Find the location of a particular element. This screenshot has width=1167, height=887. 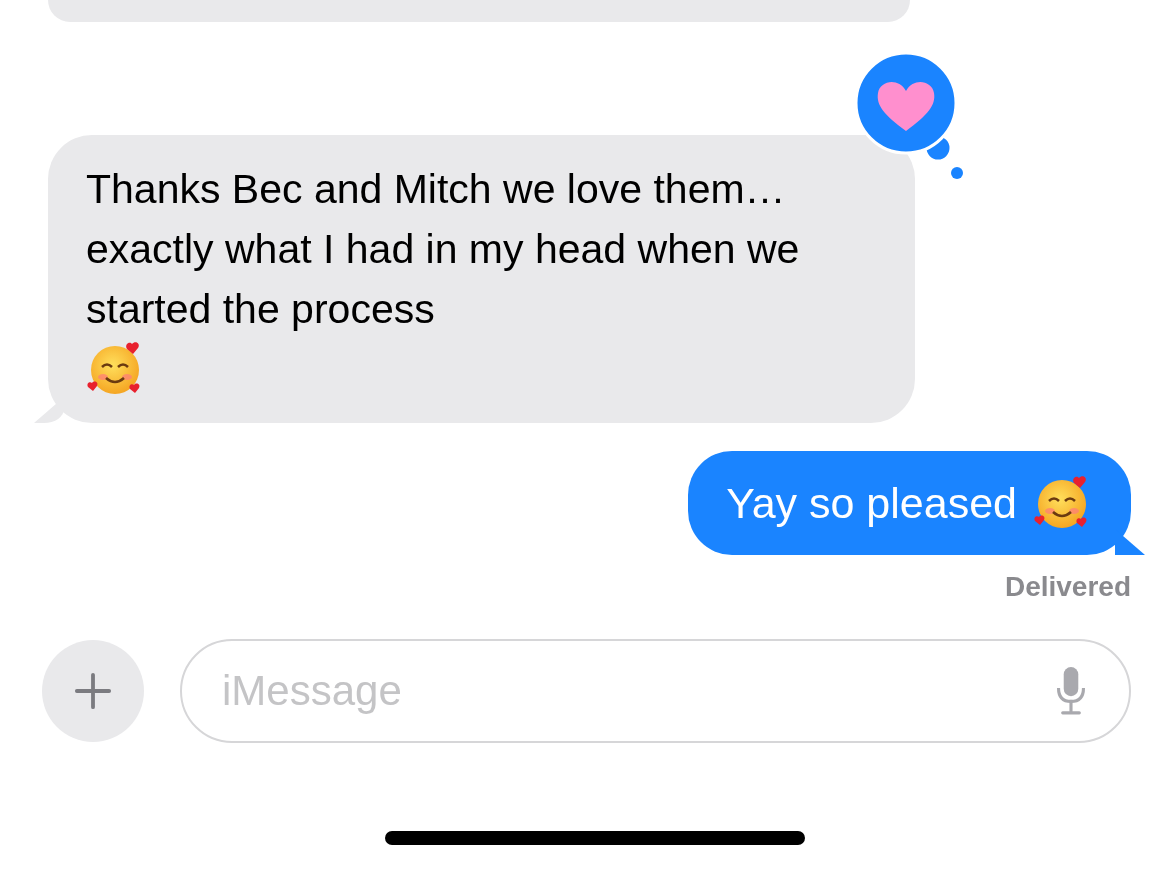

message-text: Yay so pleased is located at coordinates (871, 503).